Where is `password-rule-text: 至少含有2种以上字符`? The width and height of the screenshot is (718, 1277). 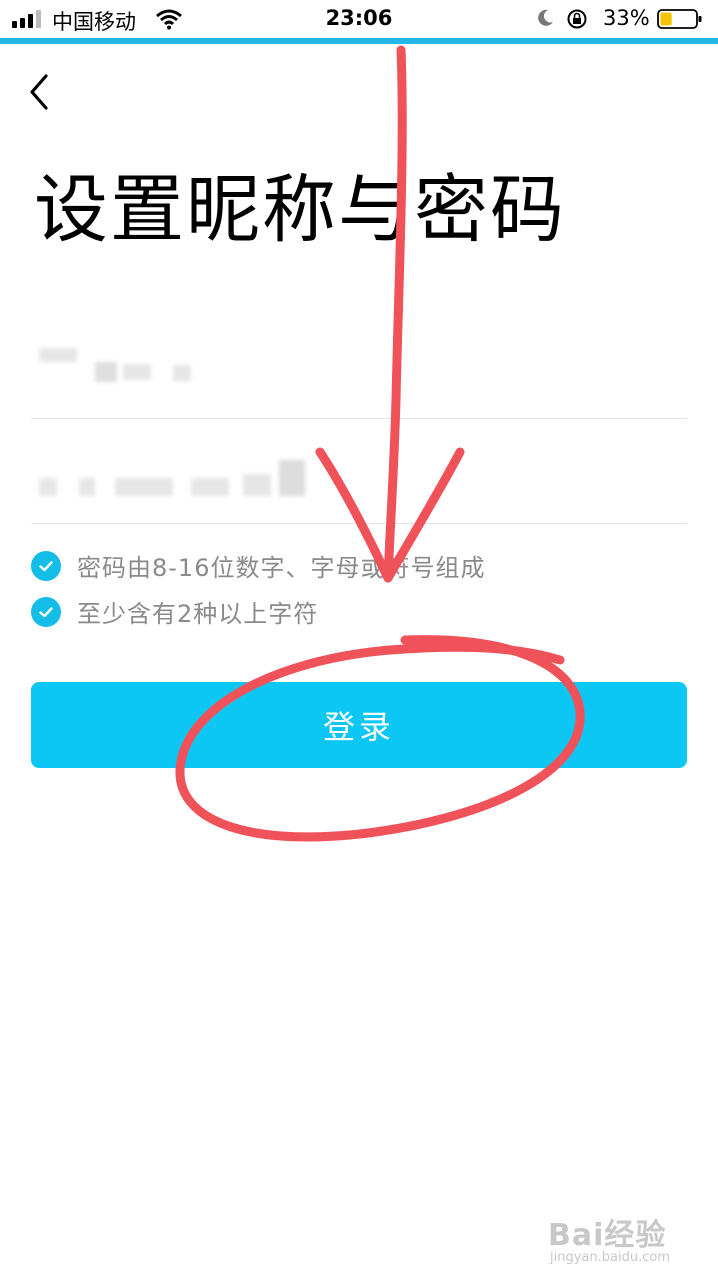
password-rule-text: 至少含有2种以上字符 is located at coordinates (198, 614).